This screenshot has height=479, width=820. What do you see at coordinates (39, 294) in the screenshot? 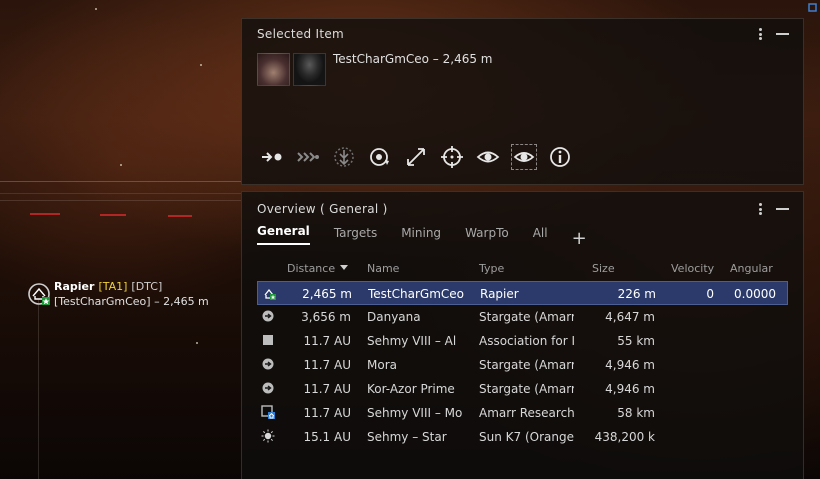
I see `ship-bracket-icon` at bounding box center [39, 294].